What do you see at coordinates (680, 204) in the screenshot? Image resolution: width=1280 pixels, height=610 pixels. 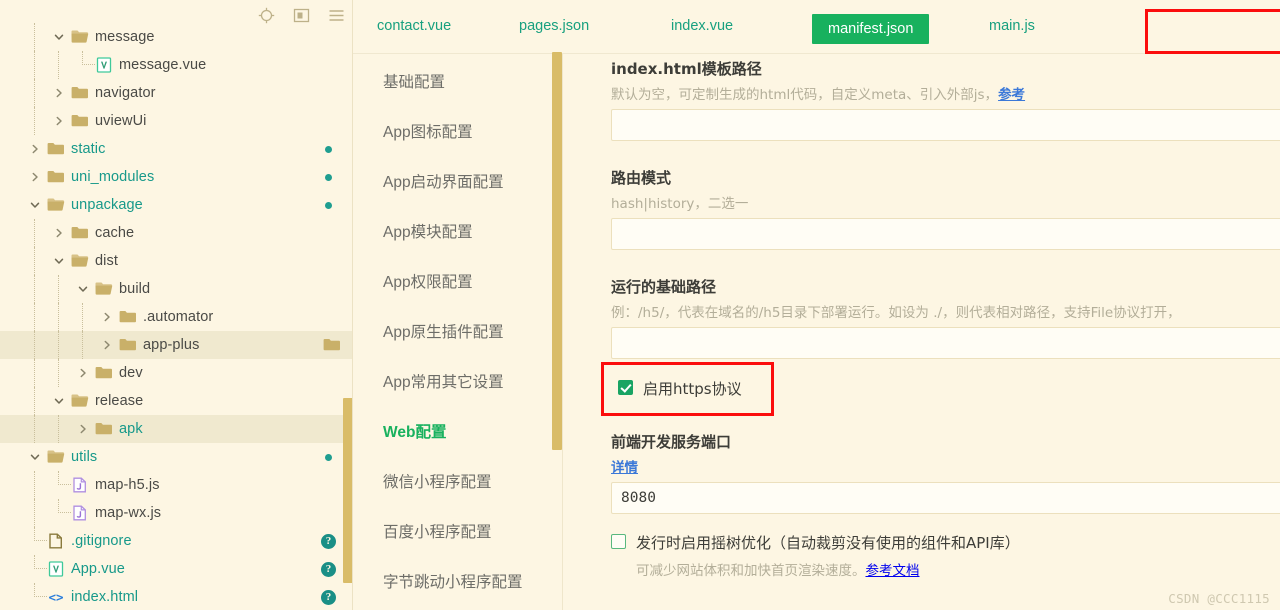 I see `field-router-mode-hint: hash|history，二选一` at bounding box center [680, 204].